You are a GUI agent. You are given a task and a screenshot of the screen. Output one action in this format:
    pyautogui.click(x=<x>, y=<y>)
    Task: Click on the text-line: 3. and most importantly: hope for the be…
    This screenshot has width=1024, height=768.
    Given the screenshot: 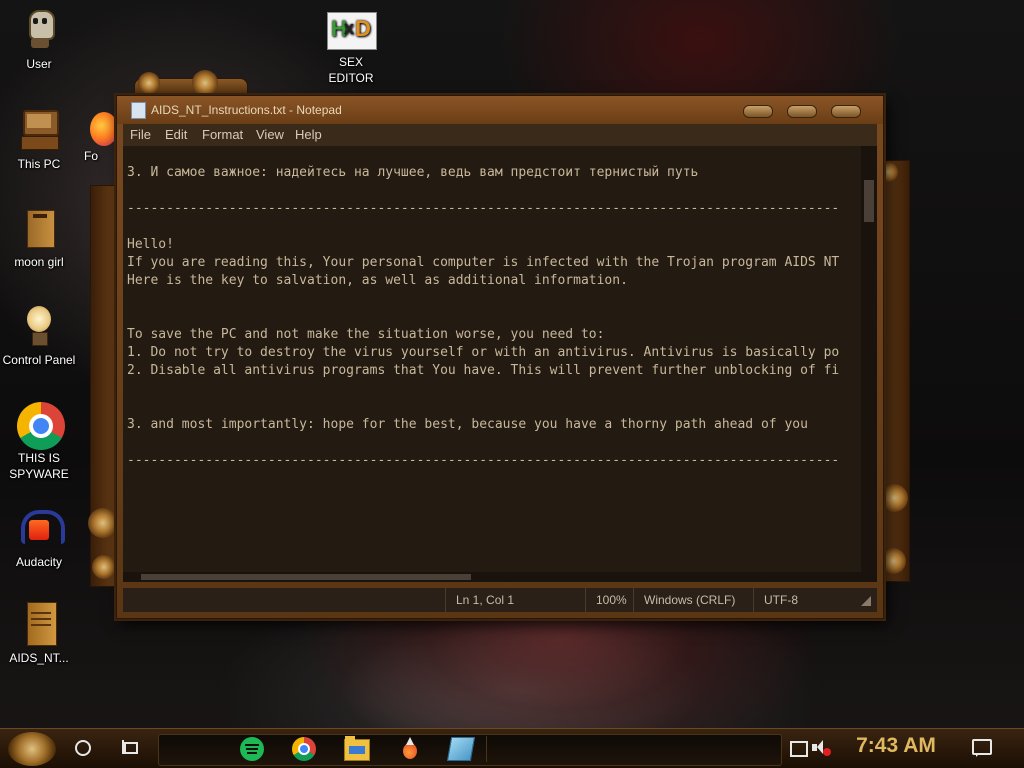 What is the action you would take?
    pyautogui.click(x=467, y=424)
    